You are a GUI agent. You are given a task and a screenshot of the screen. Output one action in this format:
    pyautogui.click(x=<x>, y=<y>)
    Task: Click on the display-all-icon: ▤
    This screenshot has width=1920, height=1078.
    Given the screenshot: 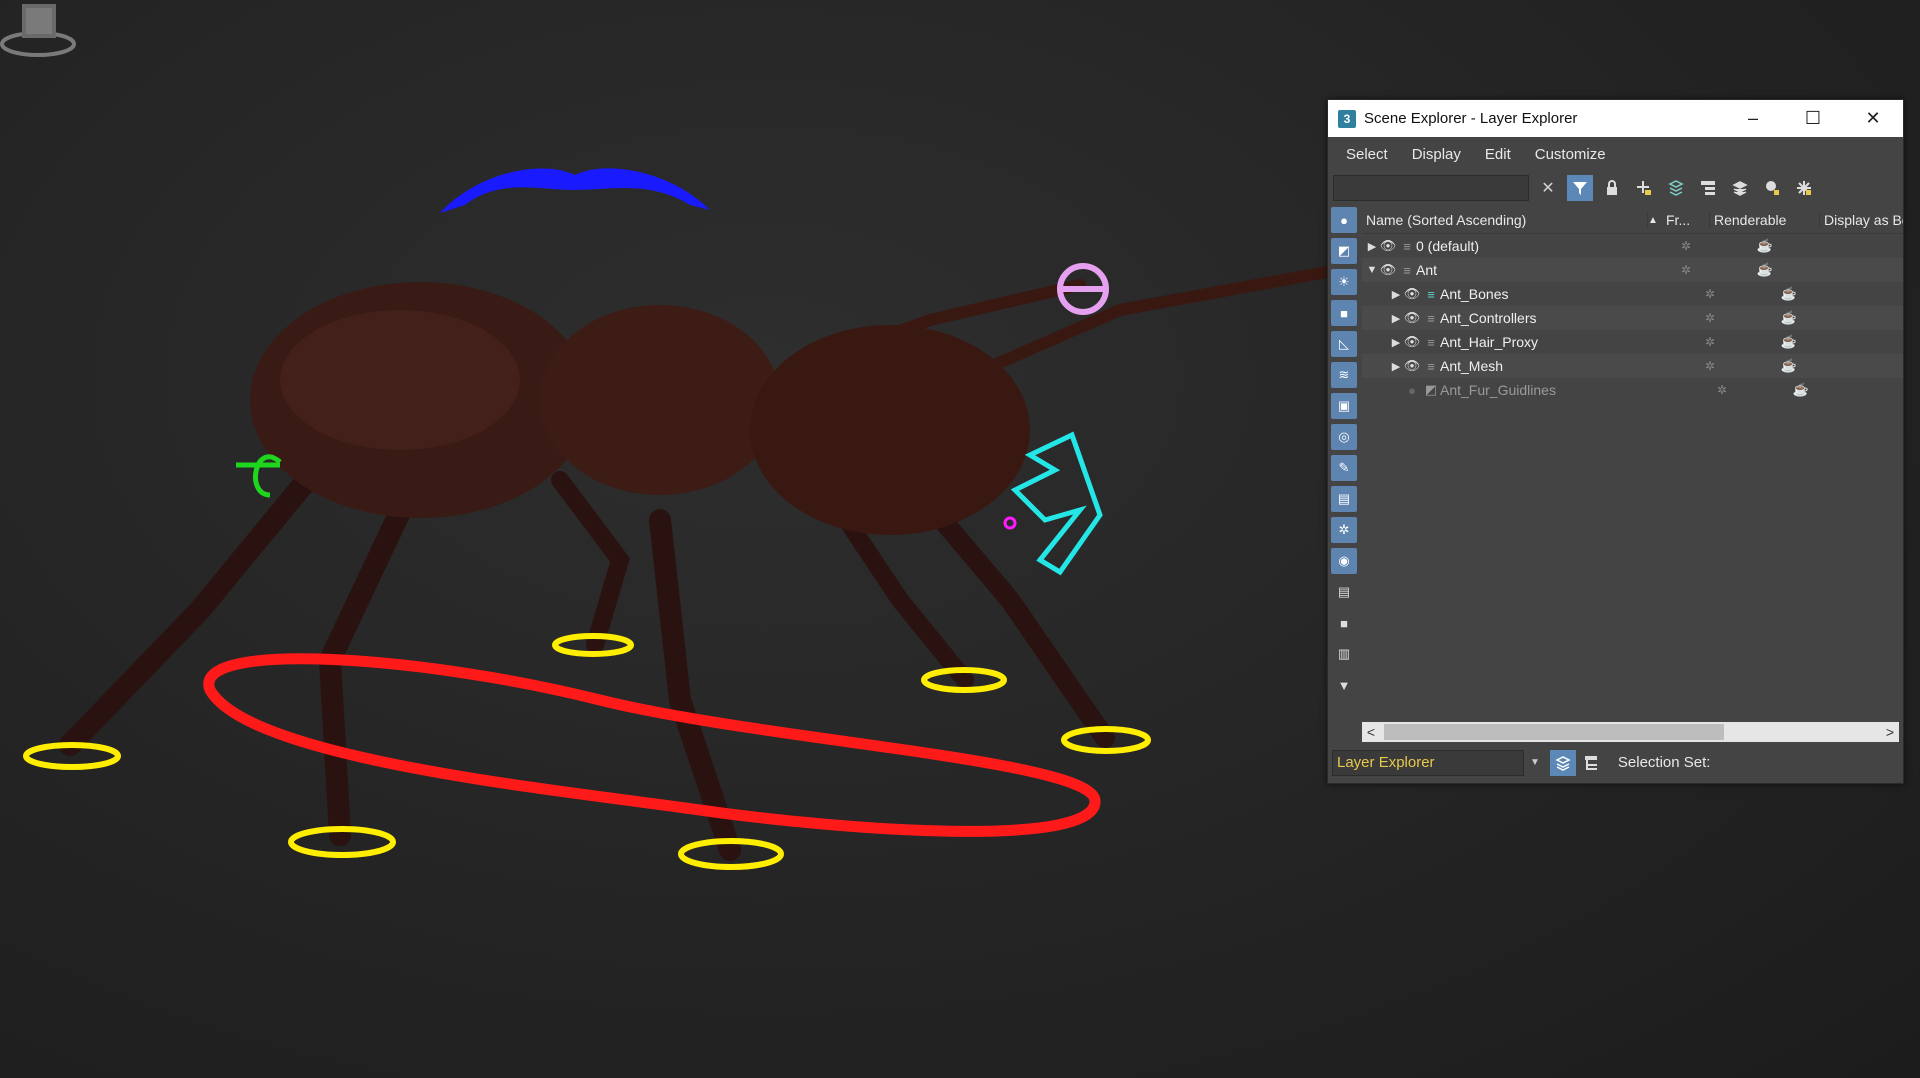 What is the action you would take?
    pyautogui.click(x=1344, y=592)
    